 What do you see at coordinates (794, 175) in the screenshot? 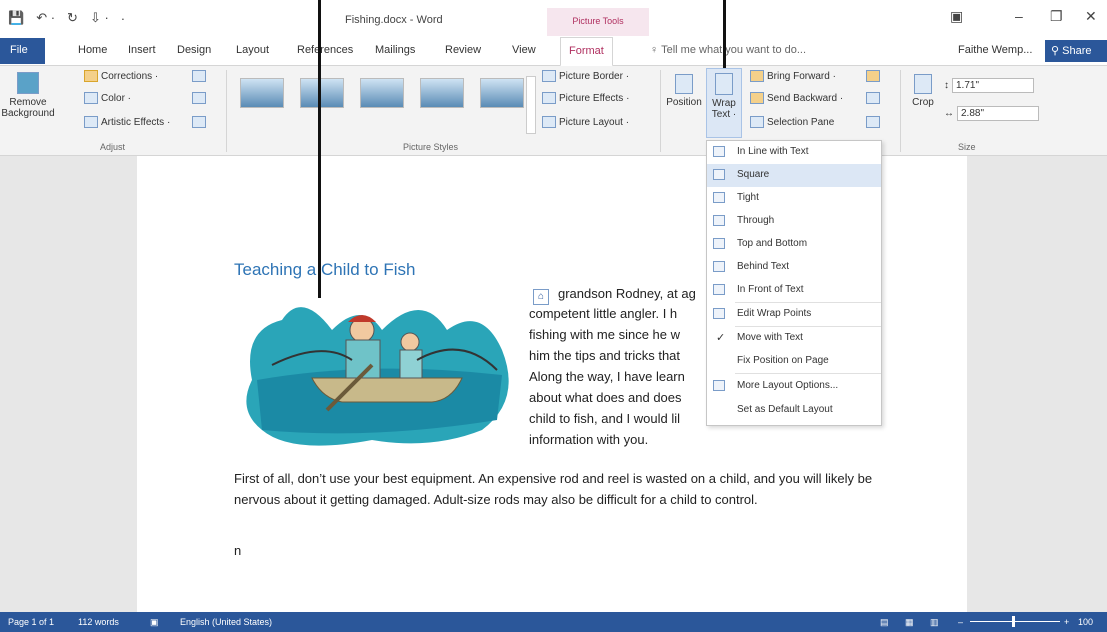
I see `menu-item-square: Square` at bounding box center [794, 175].